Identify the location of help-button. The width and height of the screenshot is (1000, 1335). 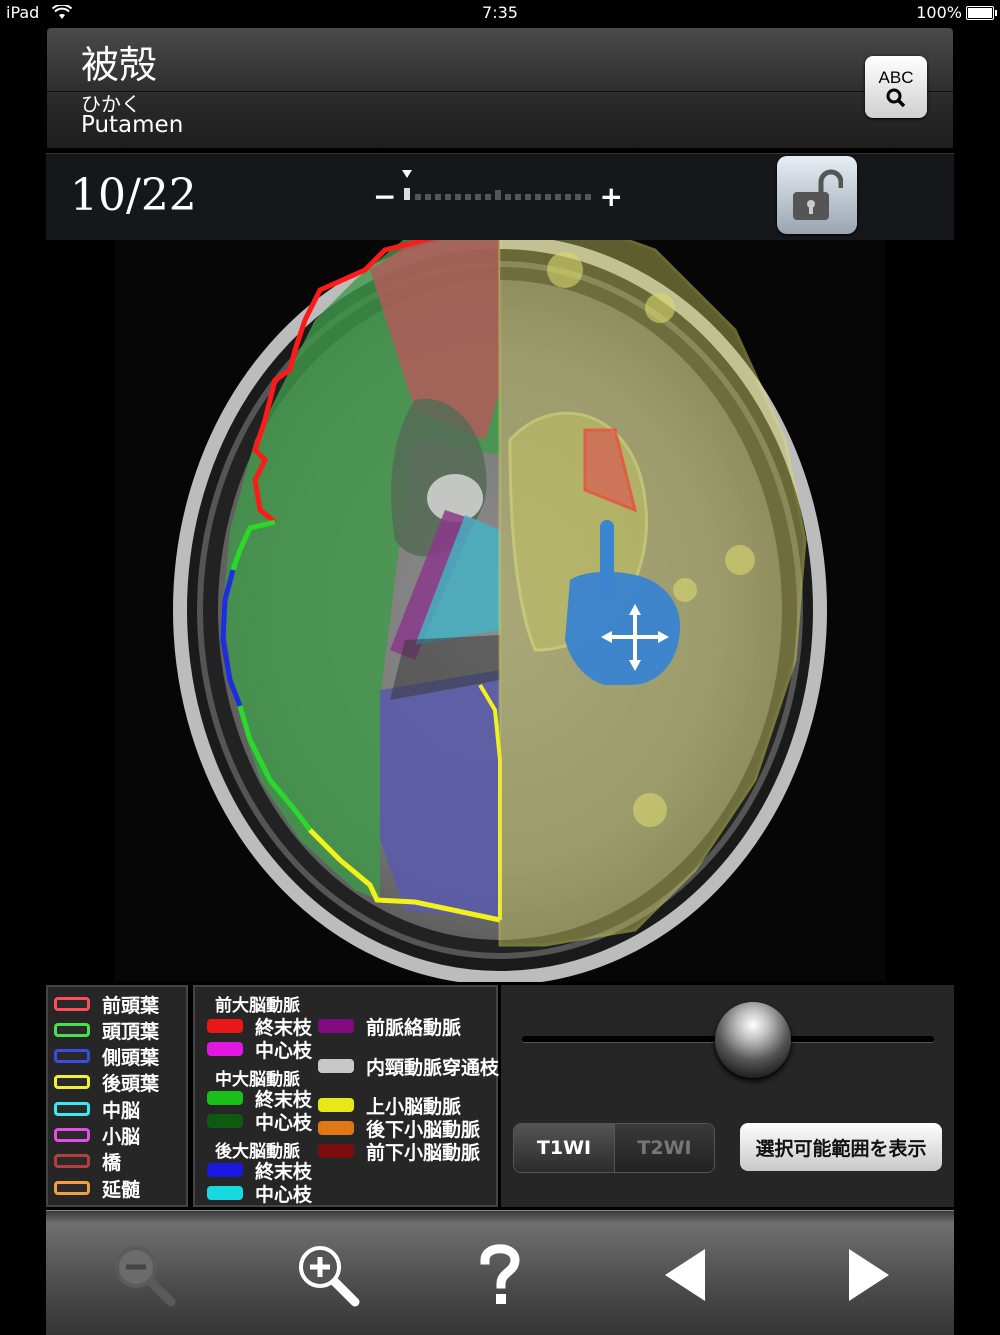
(500, 1275).